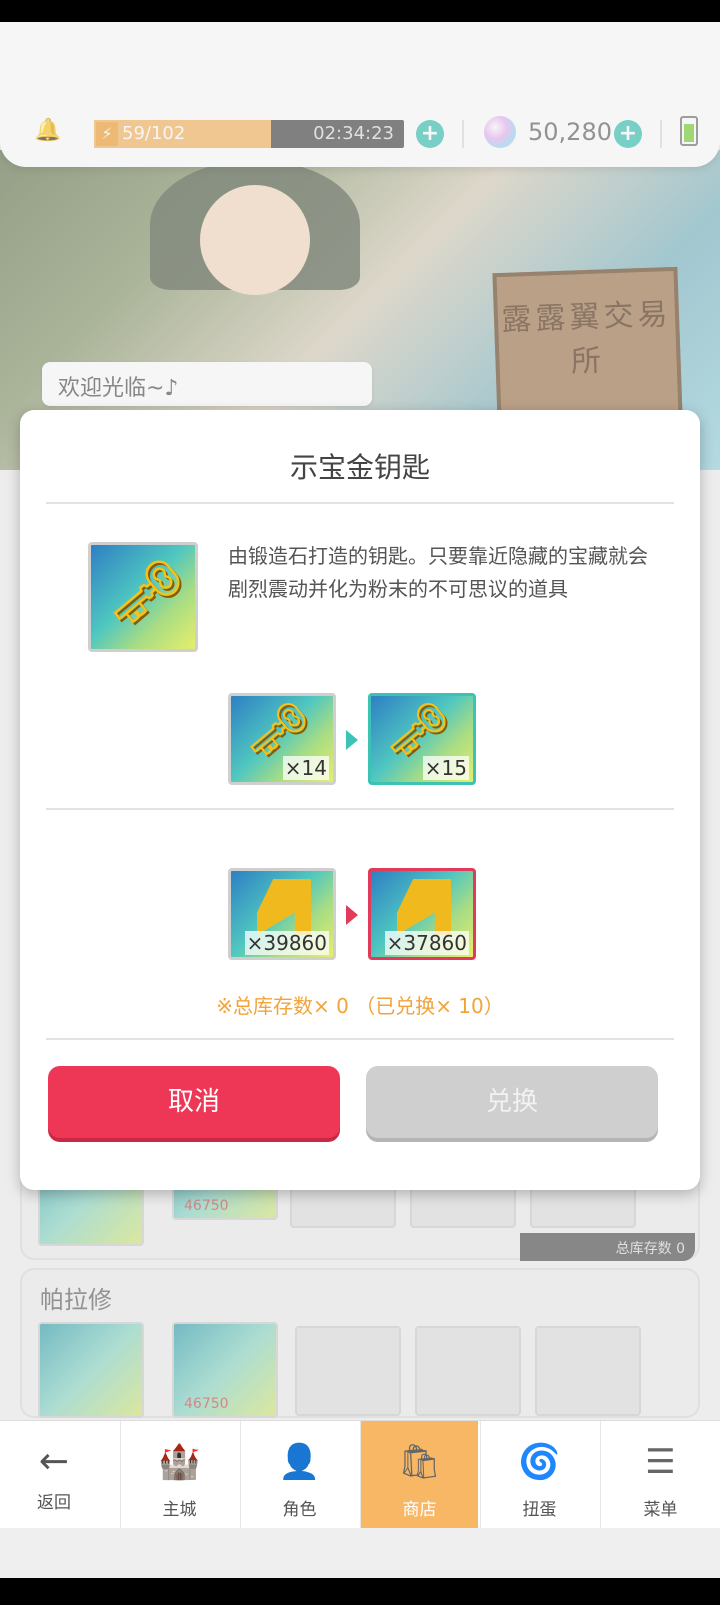  What do you see at coordinates (305, 768) in the screenshot?
I see `item-before-qty: ×14` at bounding box center [305, 768].